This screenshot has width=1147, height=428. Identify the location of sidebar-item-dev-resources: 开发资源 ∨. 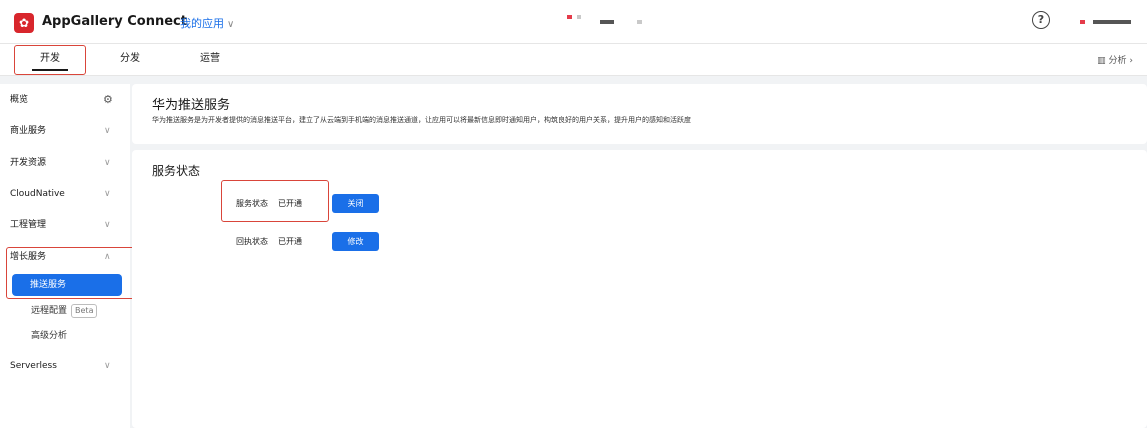
(65, 163).